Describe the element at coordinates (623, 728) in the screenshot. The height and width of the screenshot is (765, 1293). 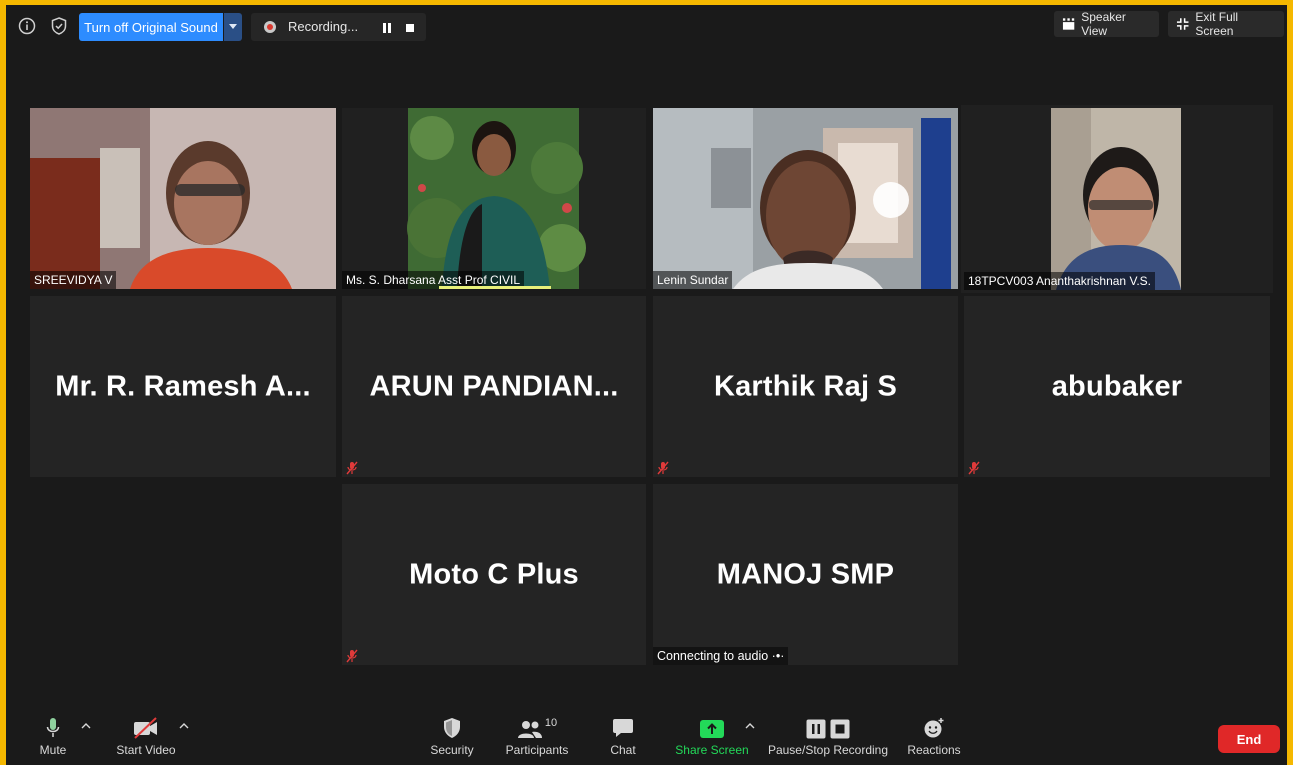
I see `chat-icon` at that location.